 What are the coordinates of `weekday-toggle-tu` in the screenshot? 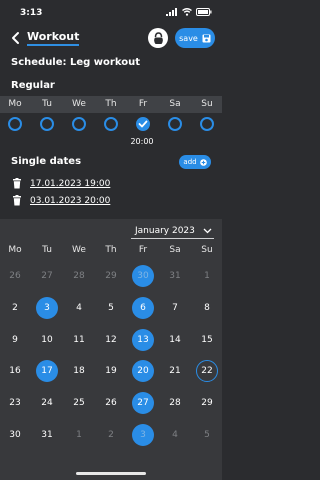 It's located at (47, 124).